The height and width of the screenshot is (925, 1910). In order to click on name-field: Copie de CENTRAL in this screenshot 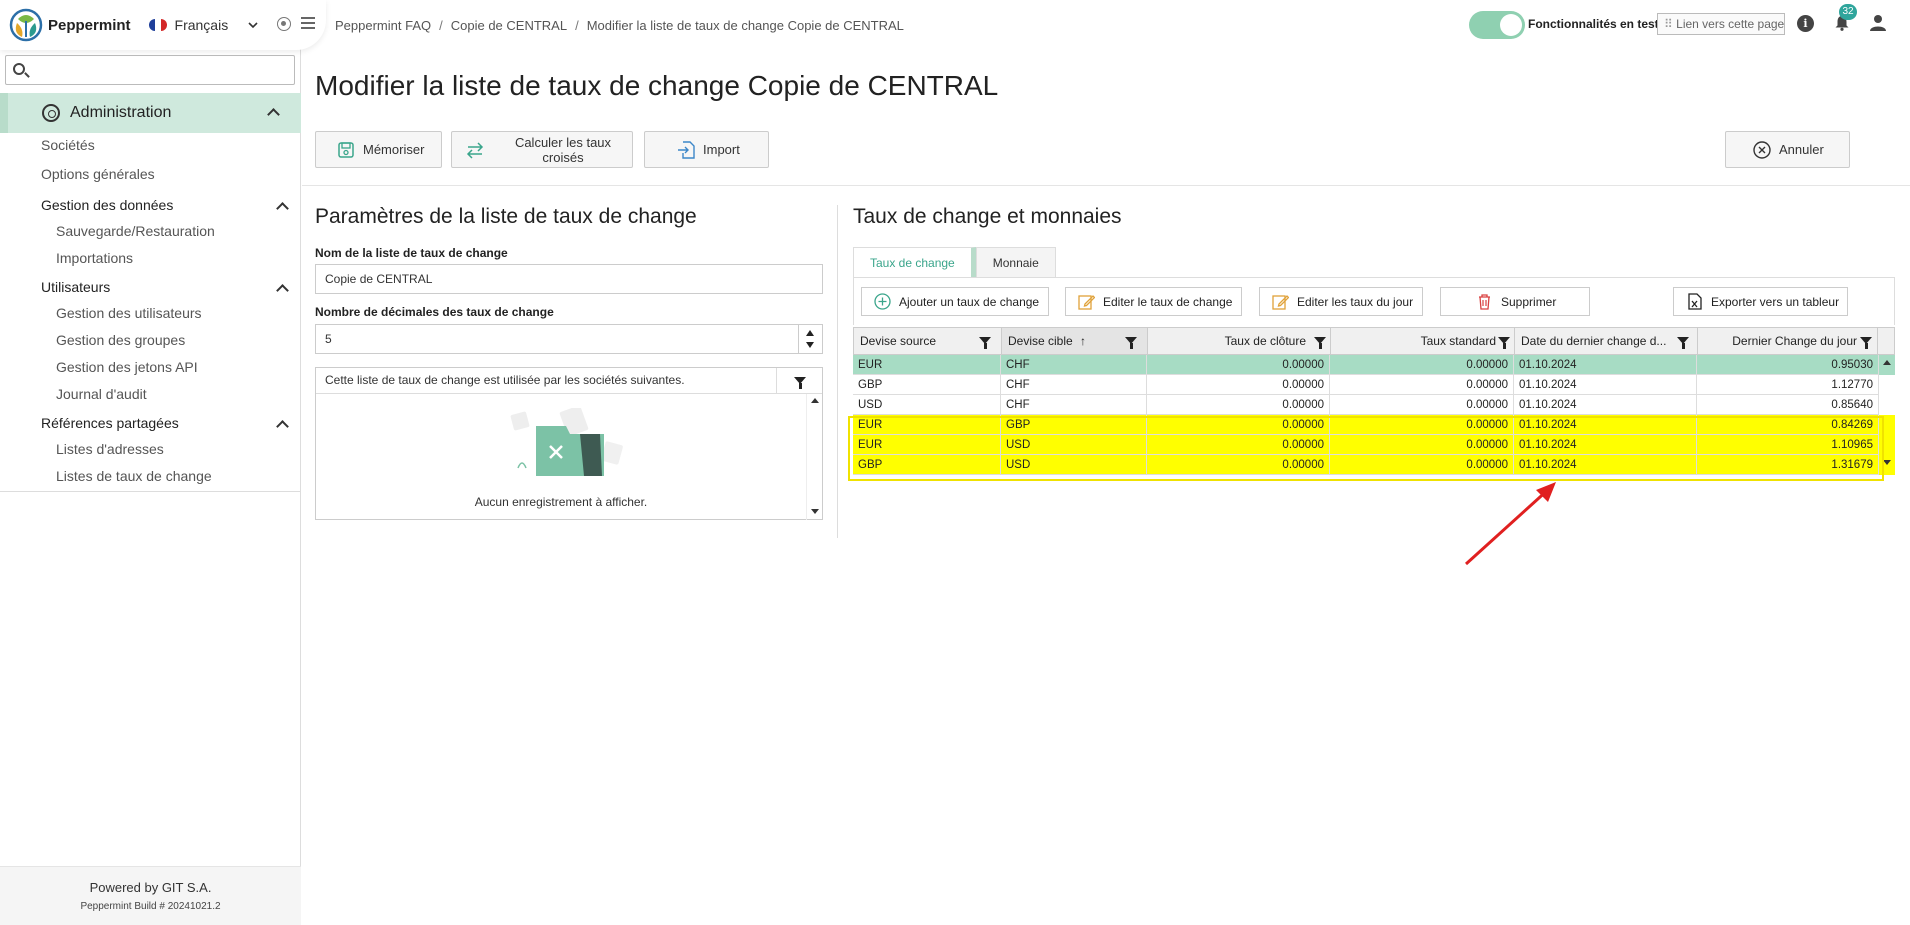, I will do `click(569, 279)`.